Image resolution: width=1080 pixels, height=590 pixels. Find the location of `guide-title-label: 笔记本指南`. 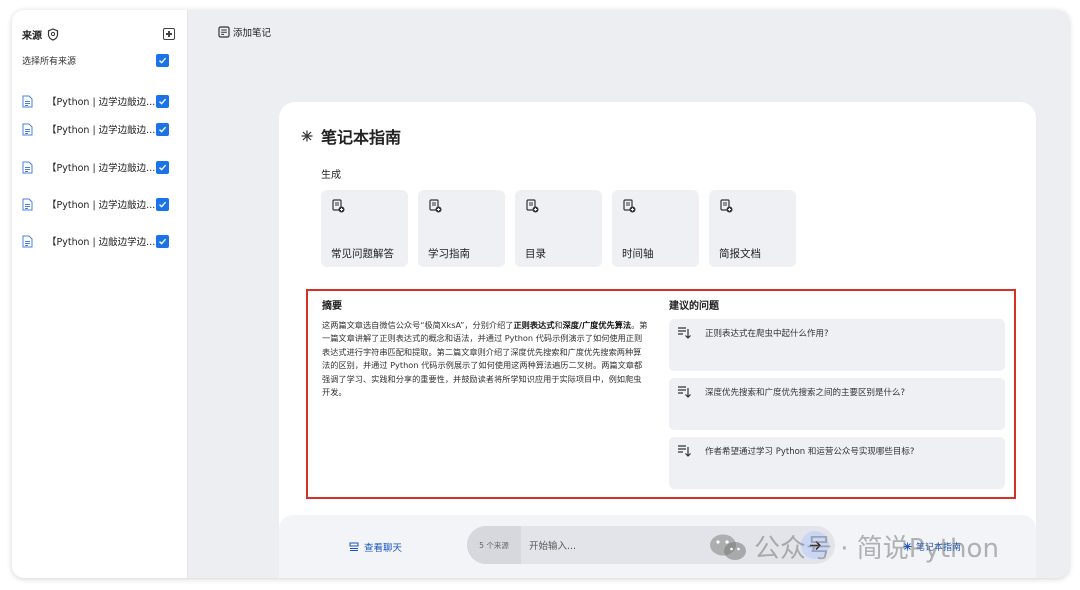

guide-title-label: 笔记本指南 is located at coordinates (361, 137).